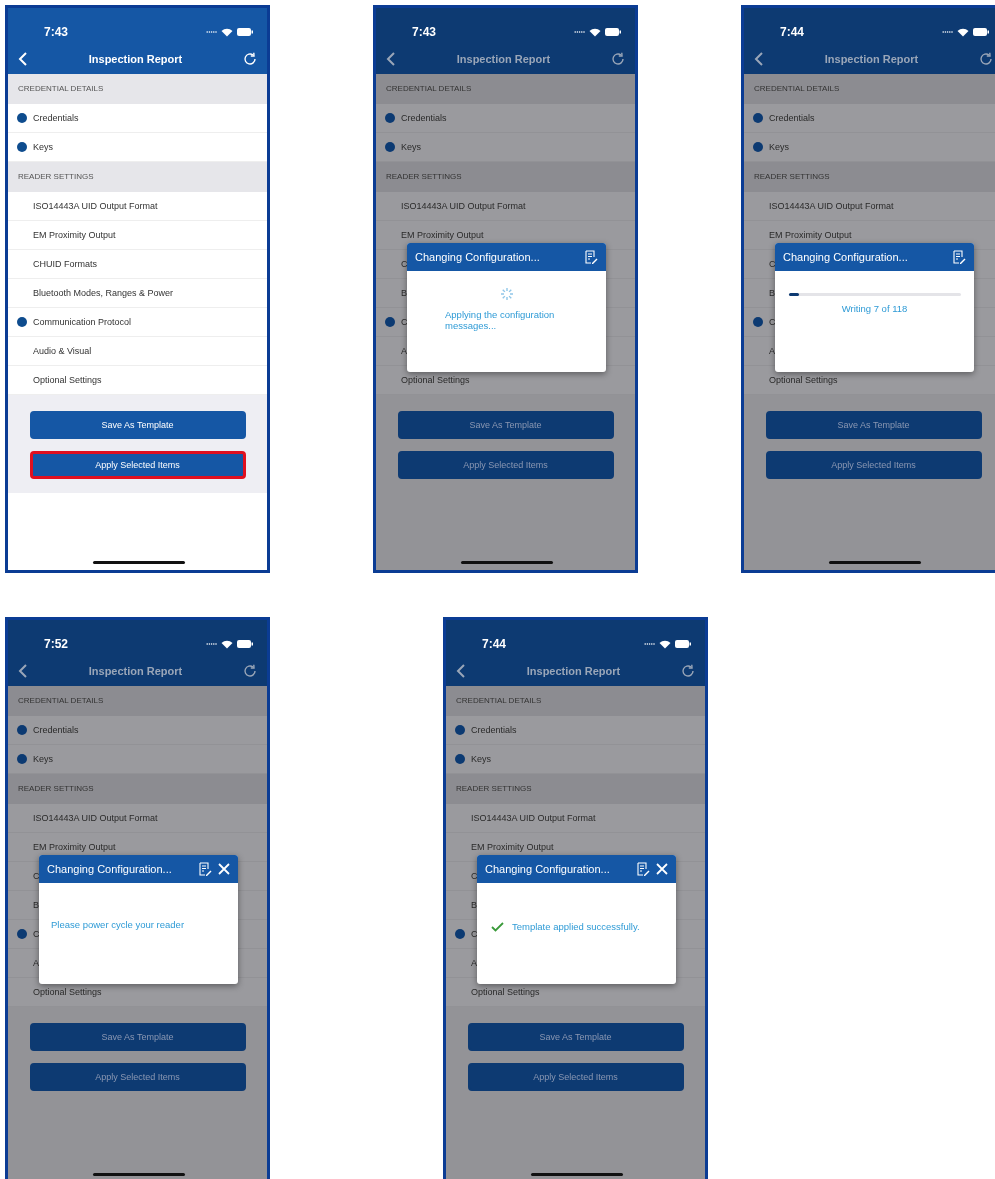 The width and height of the screenshot is (995, 1179). I want to click on status-message: Template applied successfully., so click(576, 926).